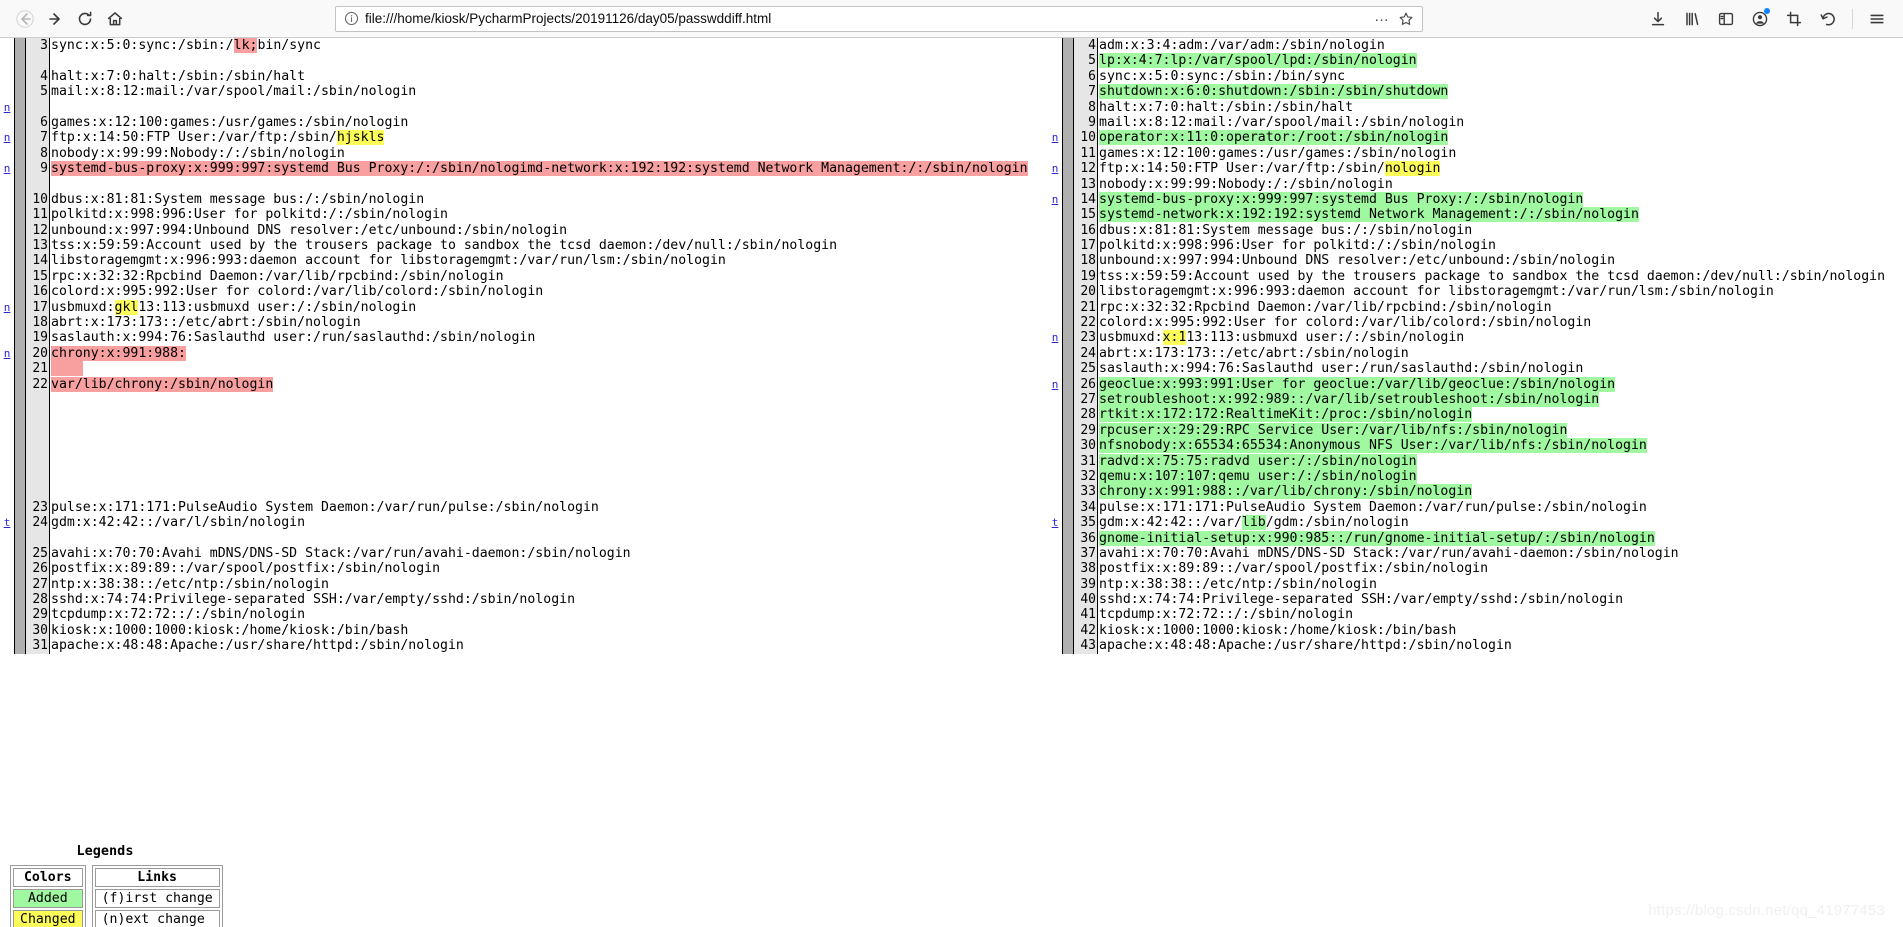 The image size is (1903, 927). What do you see at coordinates (55, 19) in the screenshot?
I see `forward-button` at bounding box center [55, 19].